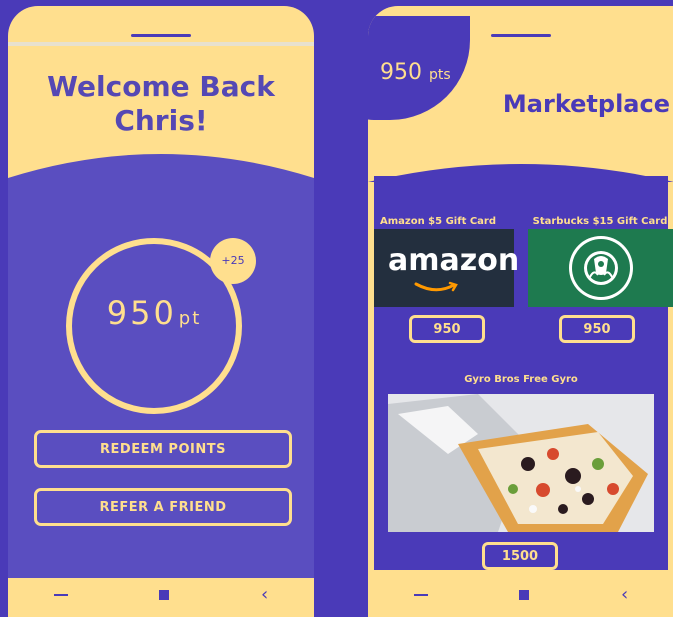 The width and height of the screenshot is (673, 617). I want to click on refer-friend-button: REFER A FRIEND, so click(163, 507).